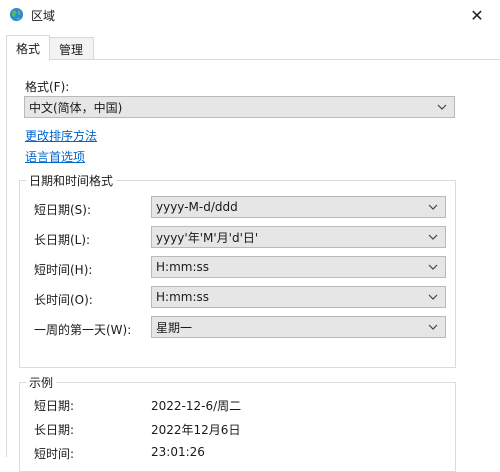 The width and height of the screenshot is (500, 472). Describe the element at coordinates (62, 240) in the screenshot. I see `long-date-label: 长日期(L):` at that location.